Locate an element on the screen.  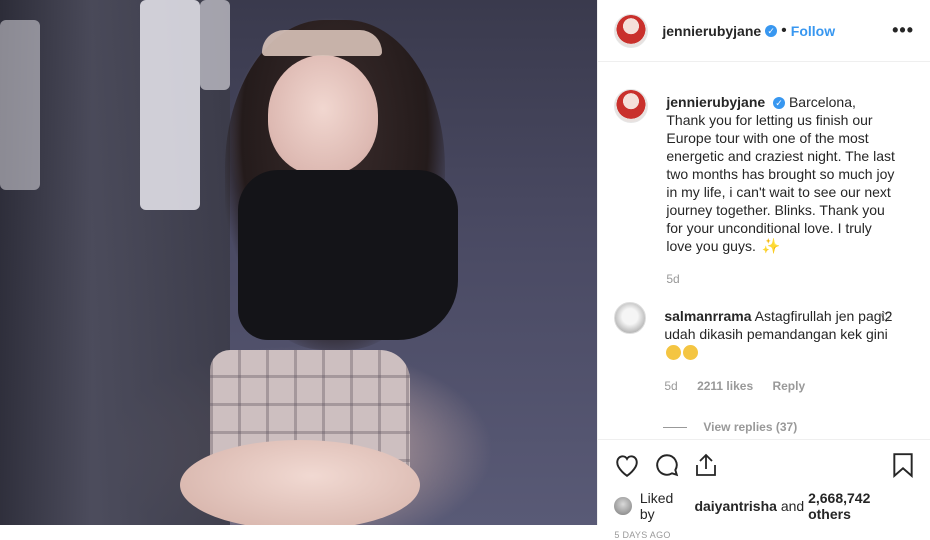
comment-bubble-icon is located at coordinates (667, 465).